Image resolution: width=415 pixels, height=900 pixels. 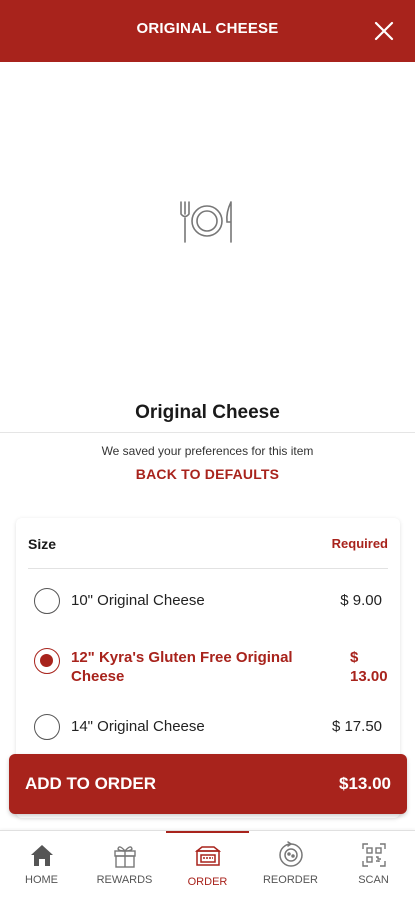 What do you see at coordinates (98, 676) in the screenshot?
I see `option-name-line: Cheese` at bounding box center [98, 676].